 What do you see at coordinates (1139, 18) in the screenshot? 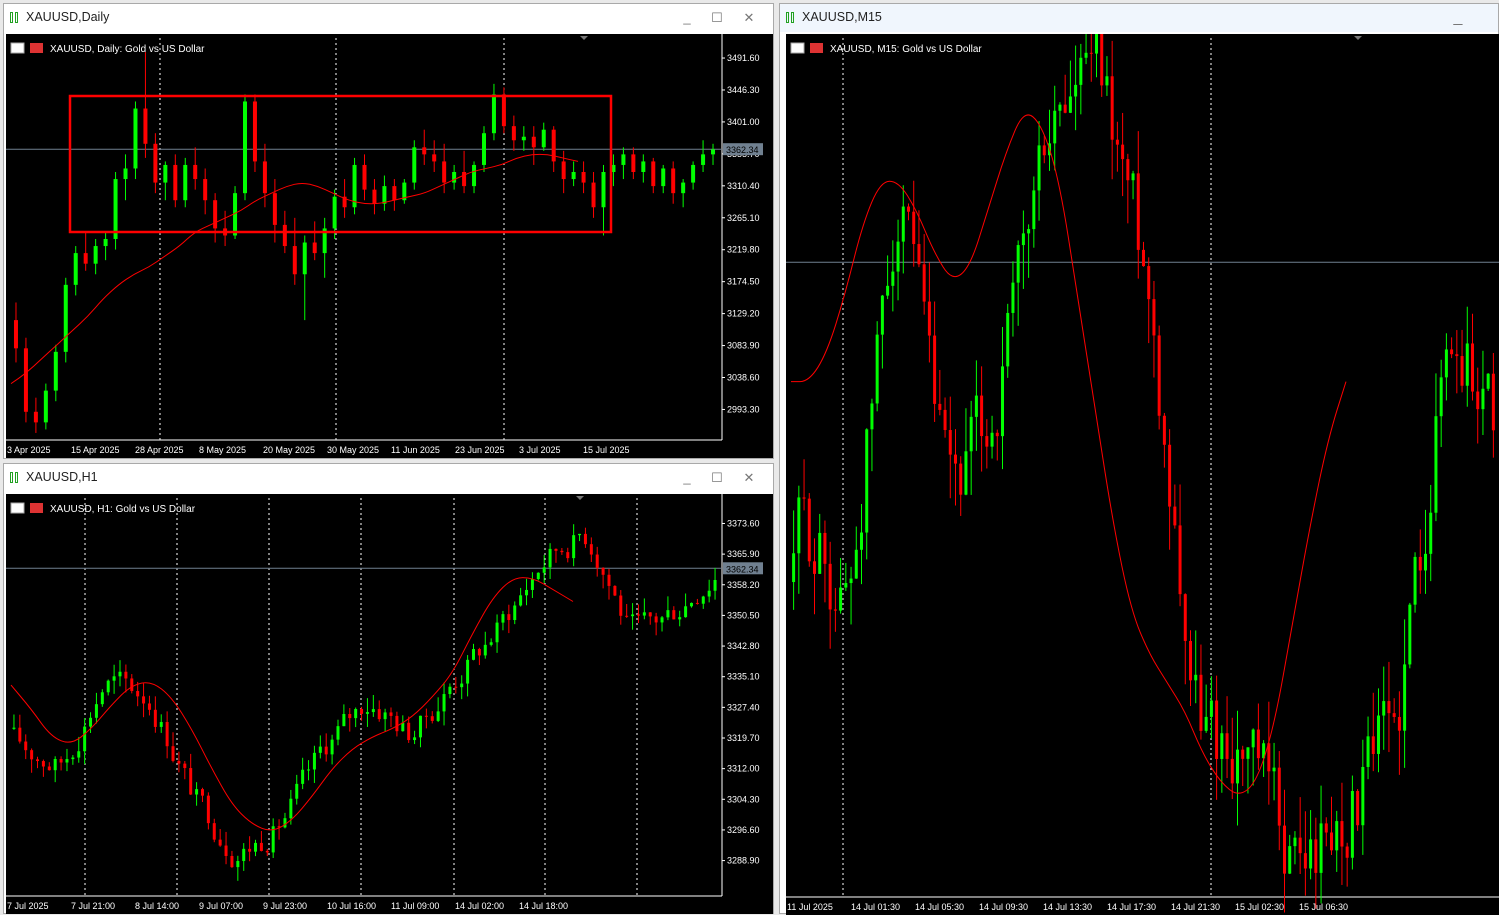
I see `window-titlebar: XAUUSD,M15 _` at bounding box center [1139, 18].